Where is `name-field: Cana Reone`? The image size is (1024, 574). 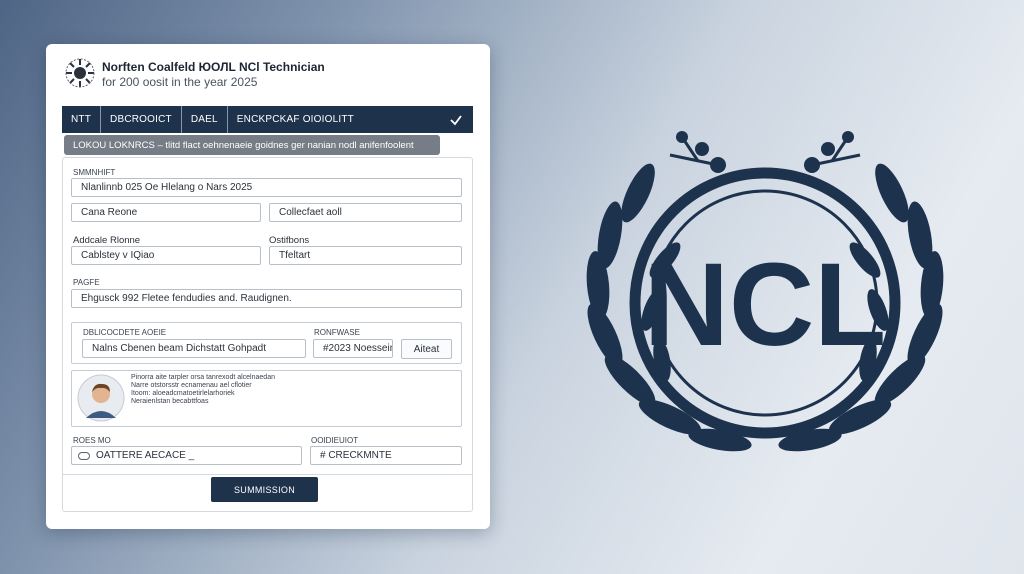
name-field: Cana Reone is located at coordinates (166, 212).